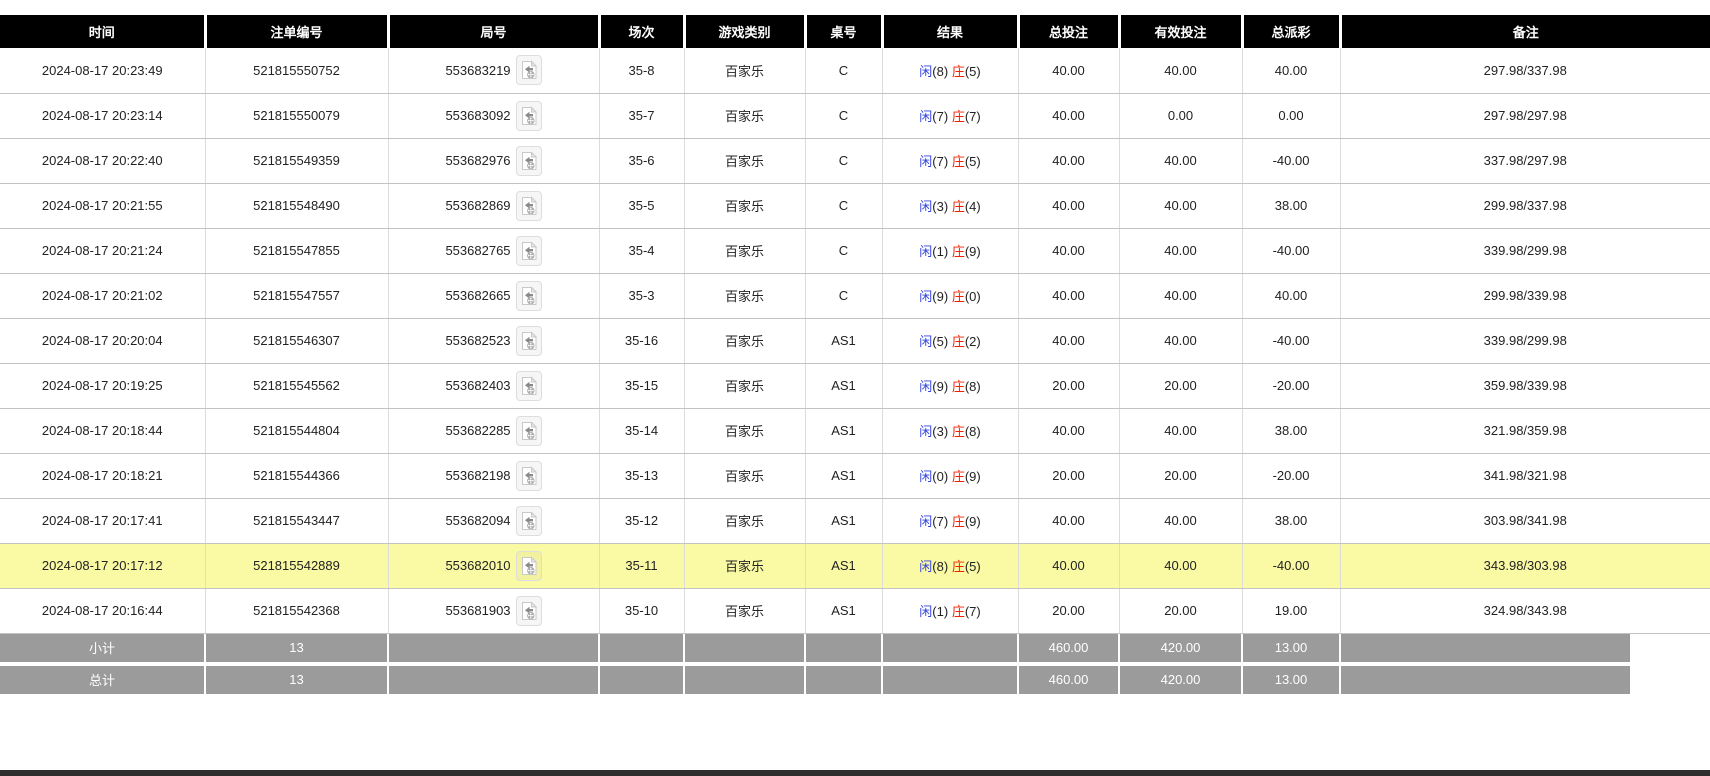 This screenshot has height=776, width=1710. I want to click on cell-round-id: 553682094, so click(494, 521).